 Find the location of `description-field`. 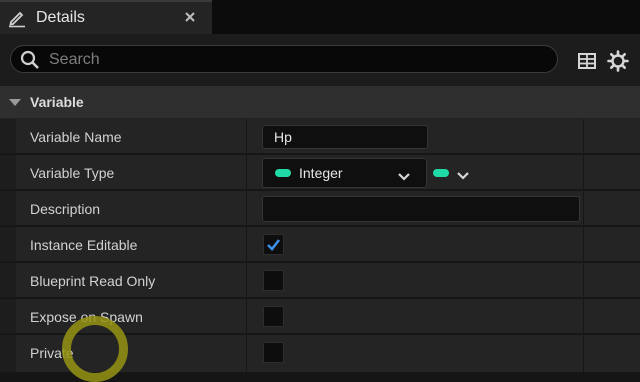

description-field is located at coordinates (421, 209).